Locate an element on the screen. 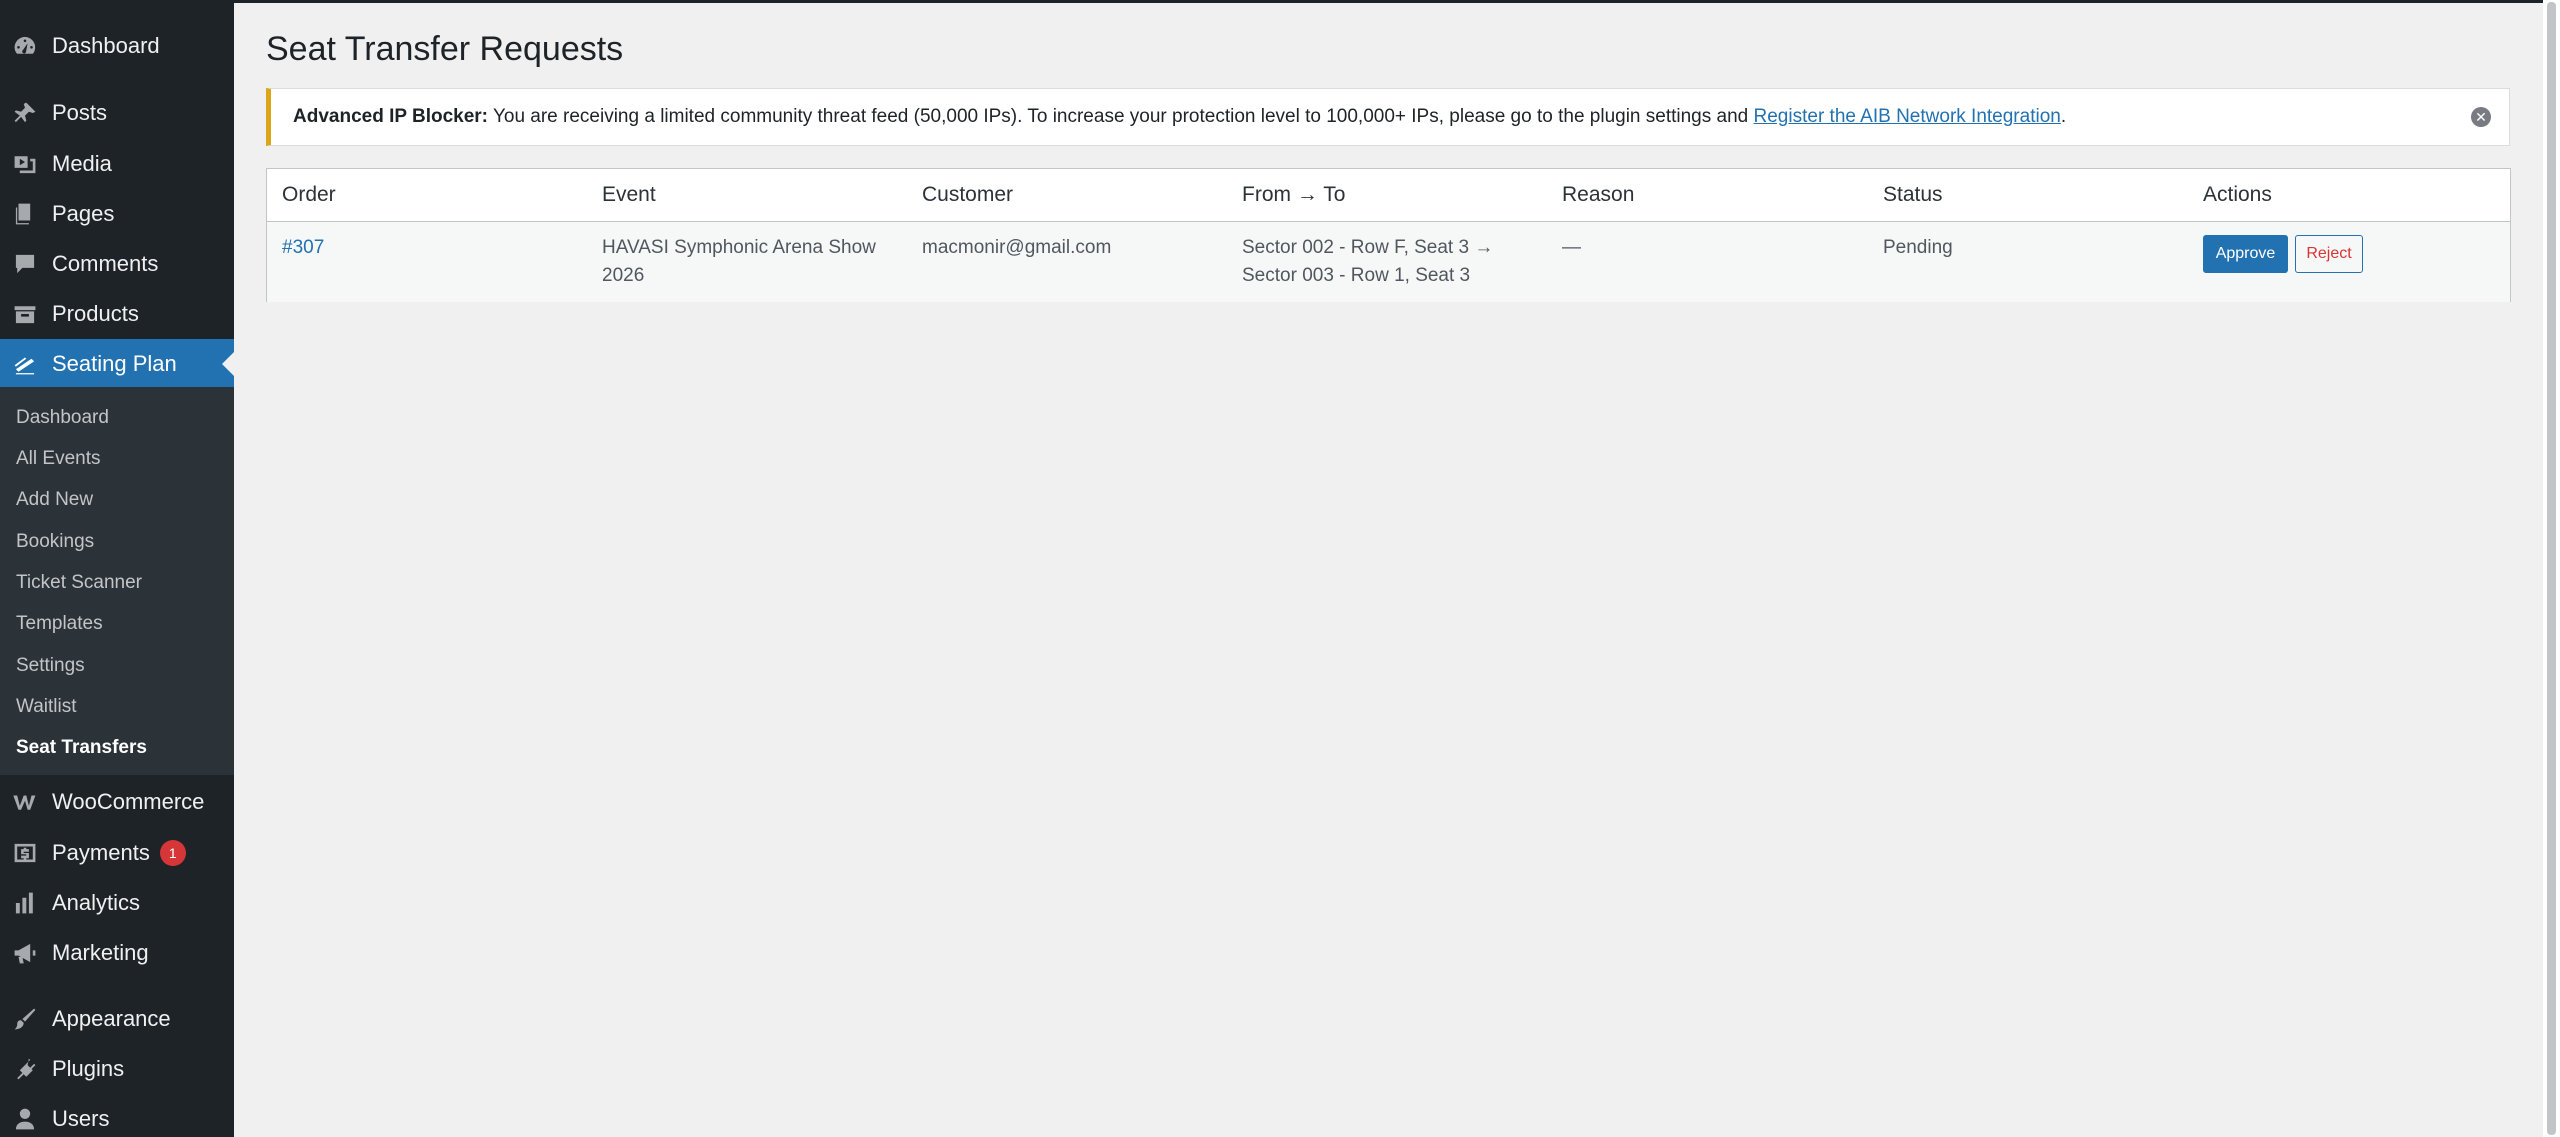 The width and height of the screenshot is (2560, 1137). media-icon is located at coordinates (25, 164).